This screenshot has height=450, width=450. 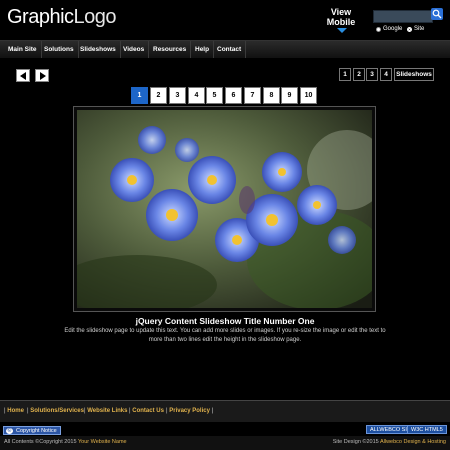 I want to click on search-icon, so click(x=437, y=14).